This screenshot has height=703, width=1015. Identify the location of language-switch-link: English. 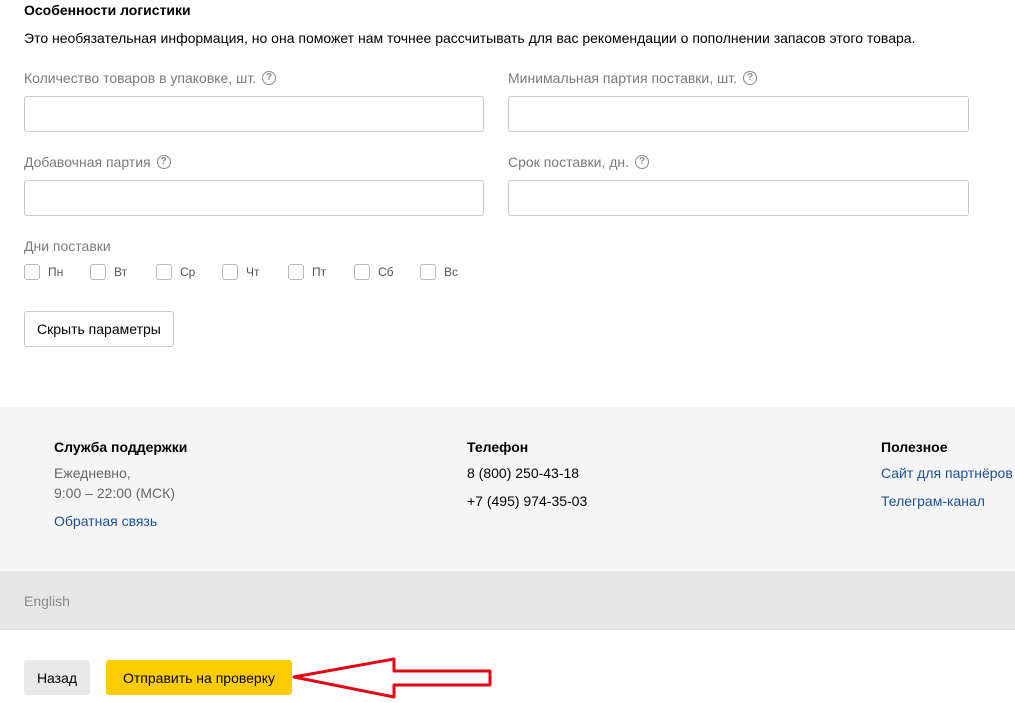
(47, 601).